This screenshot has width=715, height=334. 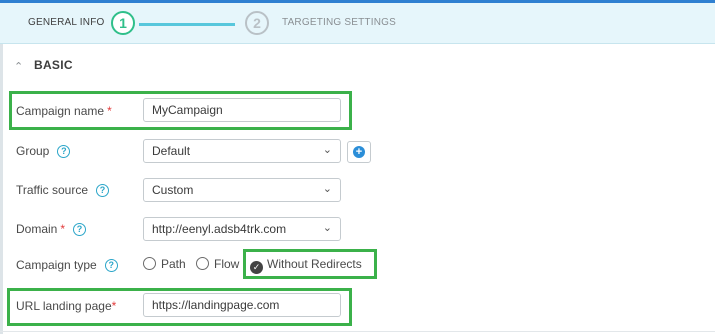 What do you see at coordinates (53, 65) in the screenshot?
I see `section-title: BASIC` at bounding box center [53, 65].